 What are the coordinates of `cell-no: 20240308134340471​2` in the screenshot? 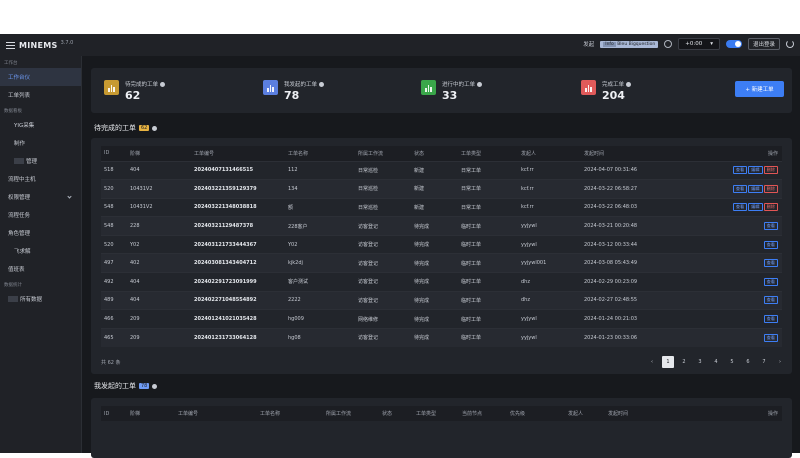 It's located at (238, 263).